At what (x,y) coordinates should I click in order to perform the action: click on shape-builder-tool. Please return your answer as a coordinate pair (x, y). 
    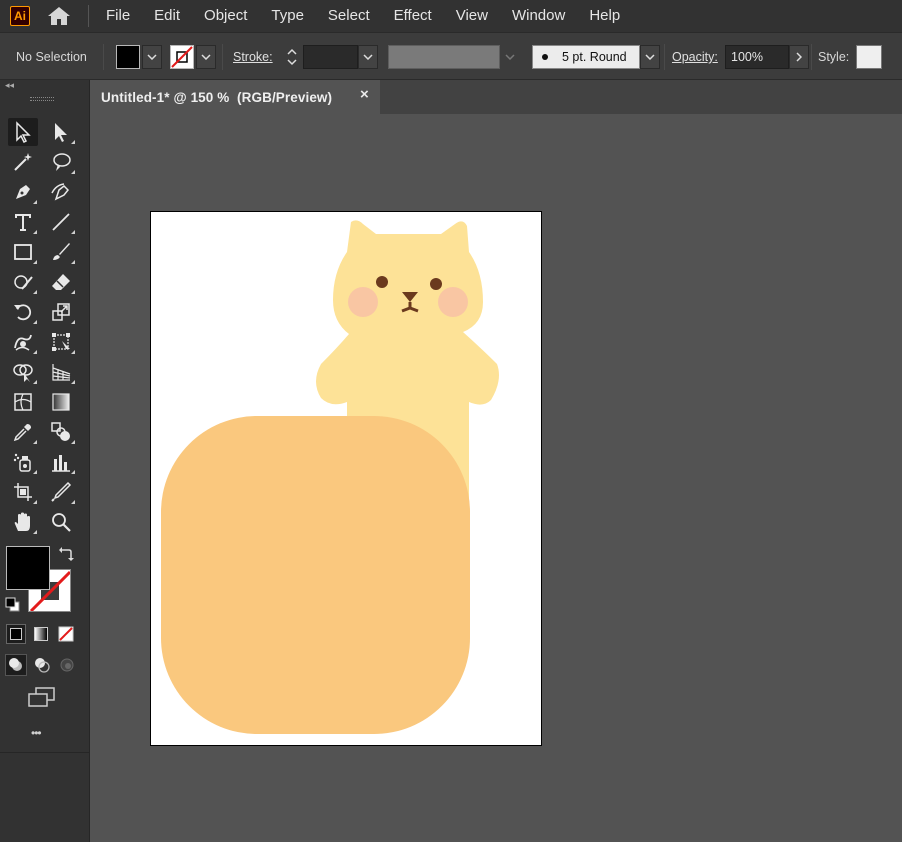
    Looking at the image, I should click on (23, 372).